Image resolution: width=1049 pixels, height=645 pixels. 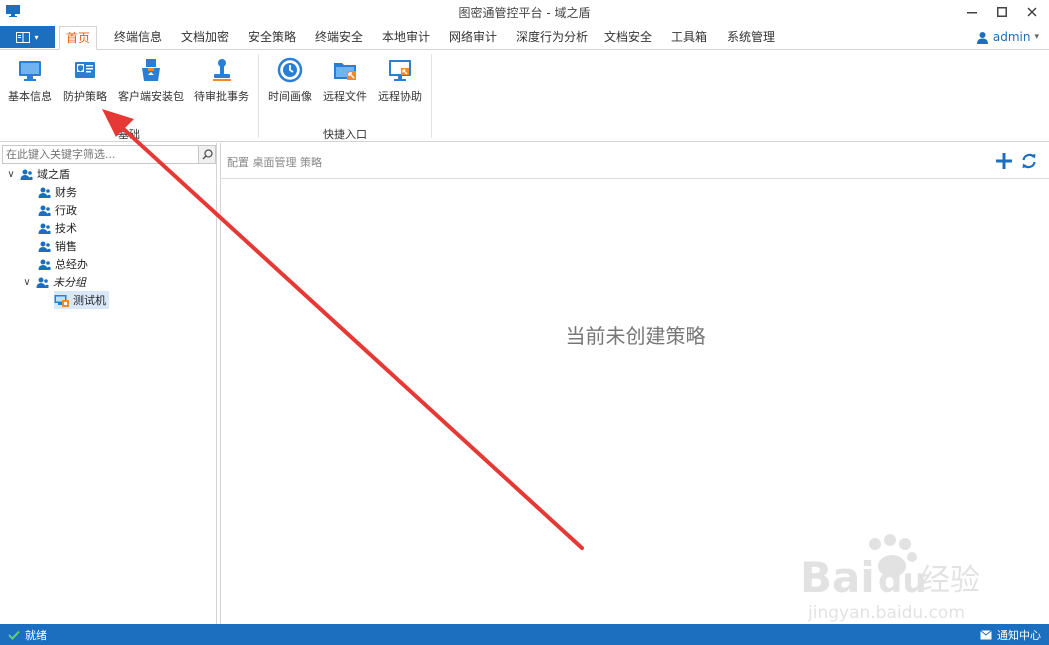 What do you see at coordinates (890, 578) in the screenshot?
I see `baidu-jingyan-watermark: Bai du 经验 jingyan.baidu.com` at bounding box center [890, 578].